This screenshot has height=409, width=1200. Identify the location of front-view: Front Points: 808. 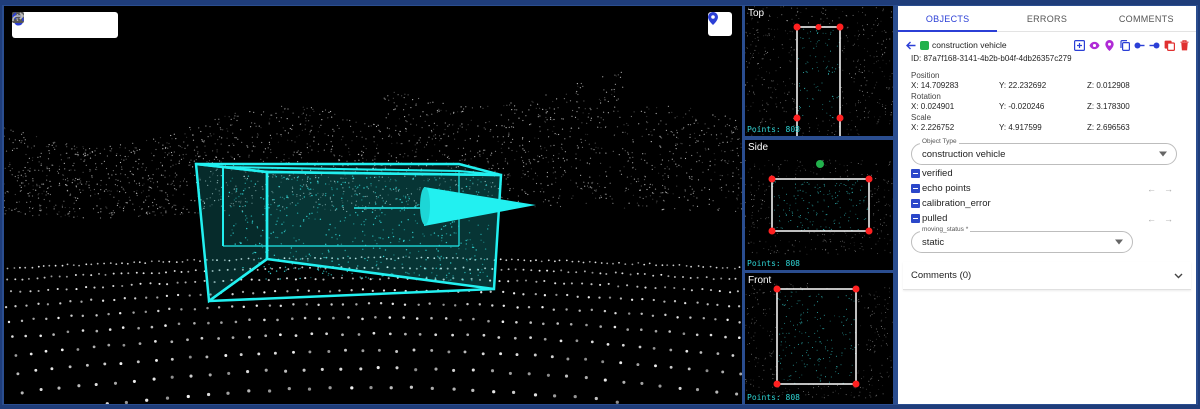
(819, 338).